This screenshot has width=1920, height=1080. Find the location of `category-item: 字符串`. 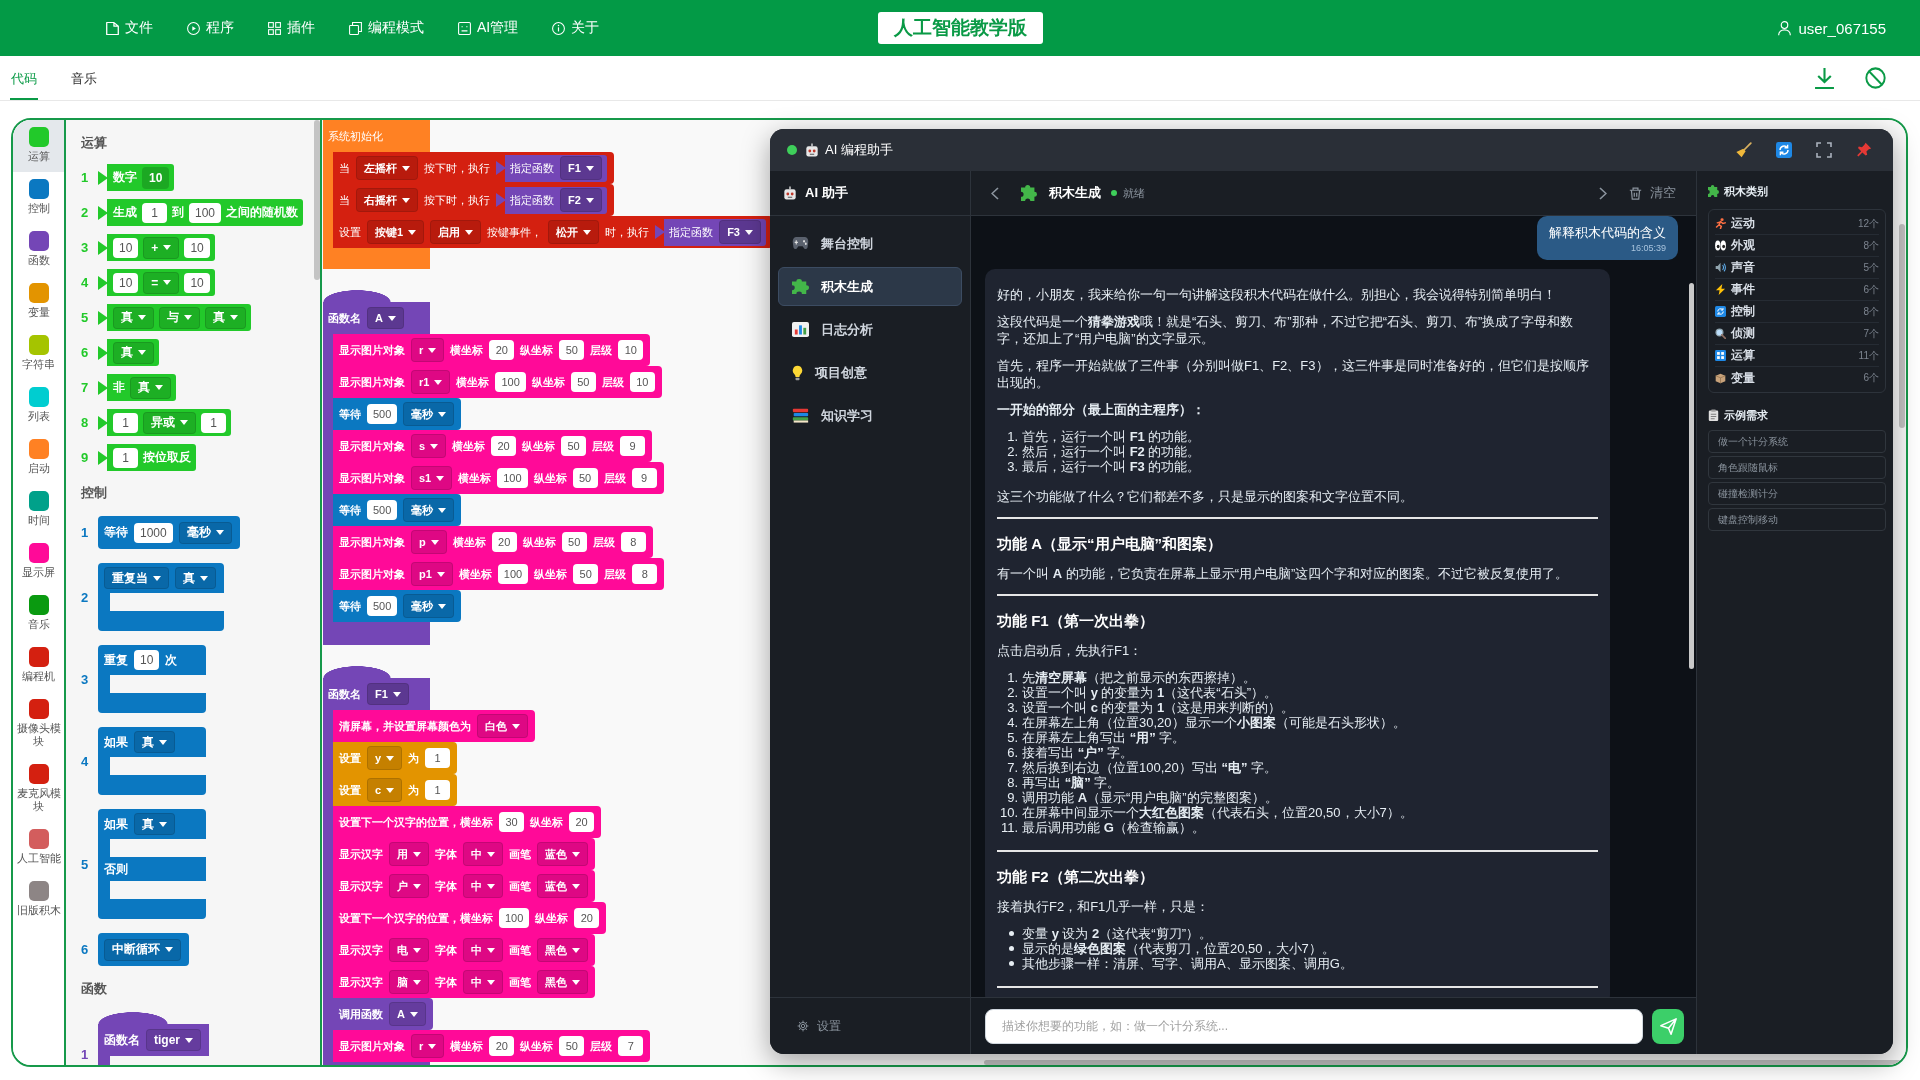

category-item: 字符串 is located at coordinates (38, 354).